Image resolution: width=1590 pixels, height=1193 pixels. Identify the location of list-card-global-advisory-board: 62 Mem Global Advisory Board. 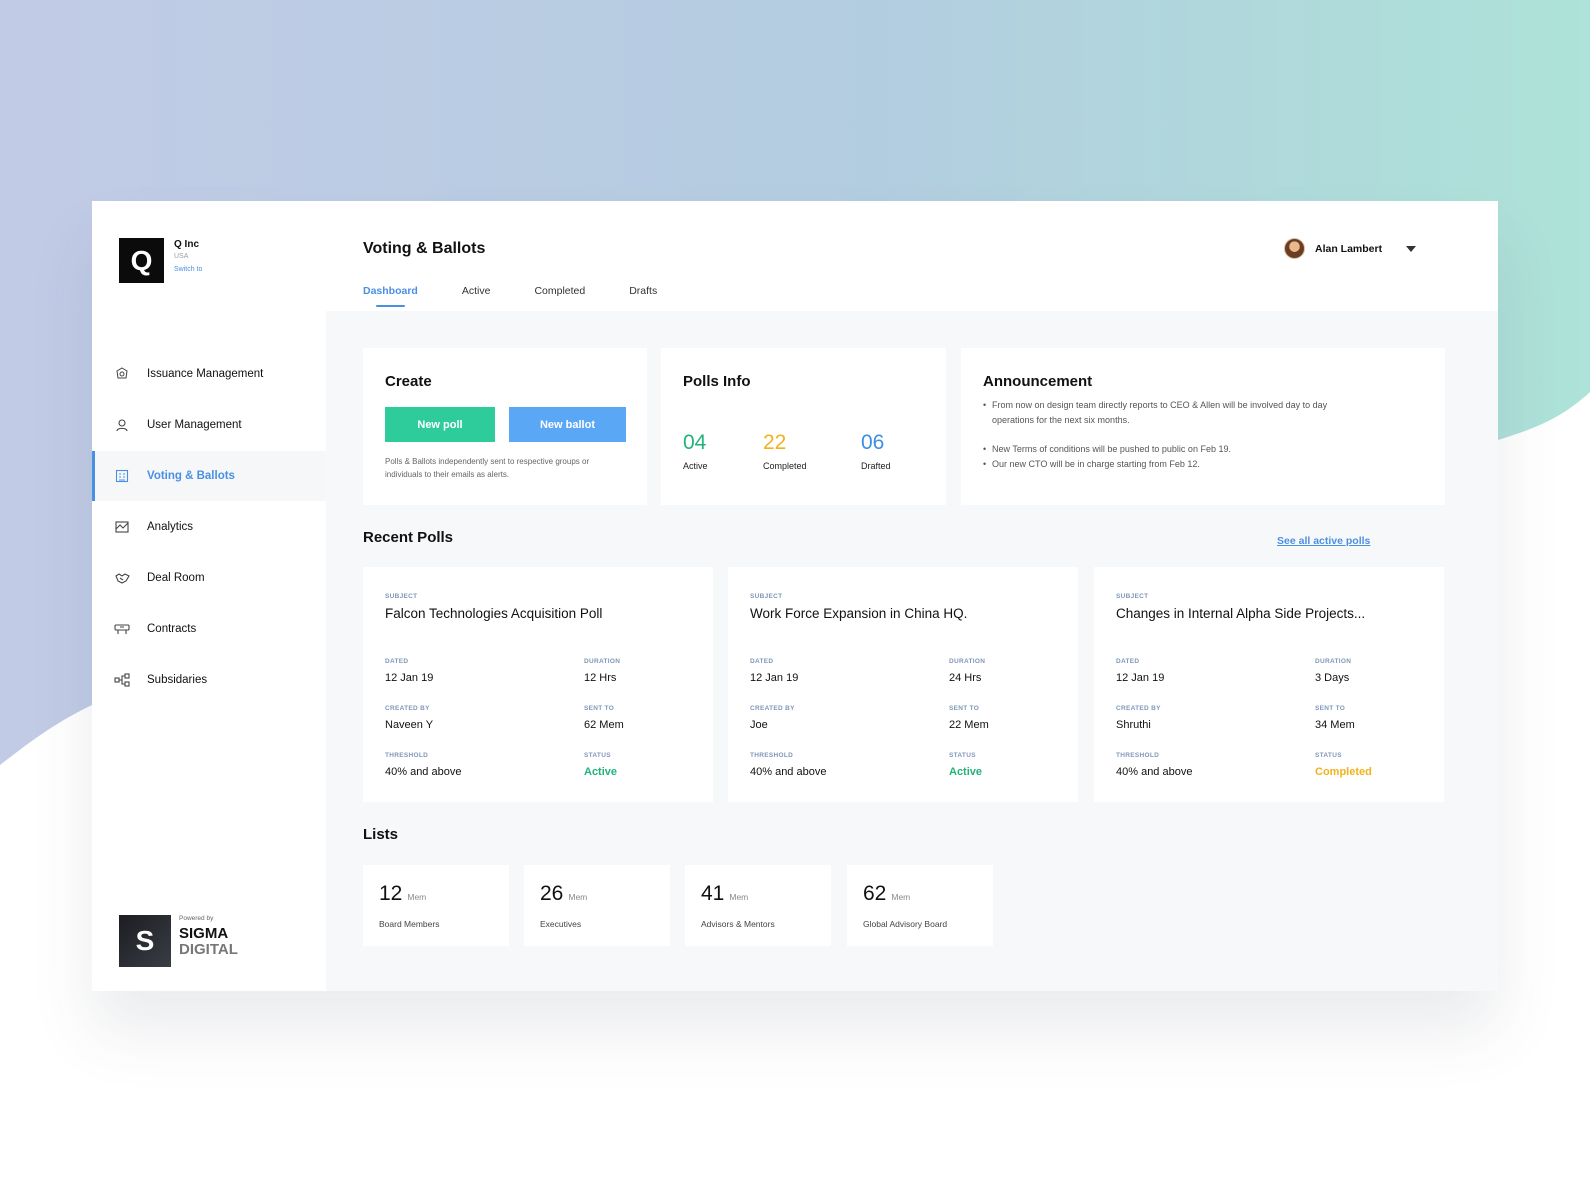
(920, 905).